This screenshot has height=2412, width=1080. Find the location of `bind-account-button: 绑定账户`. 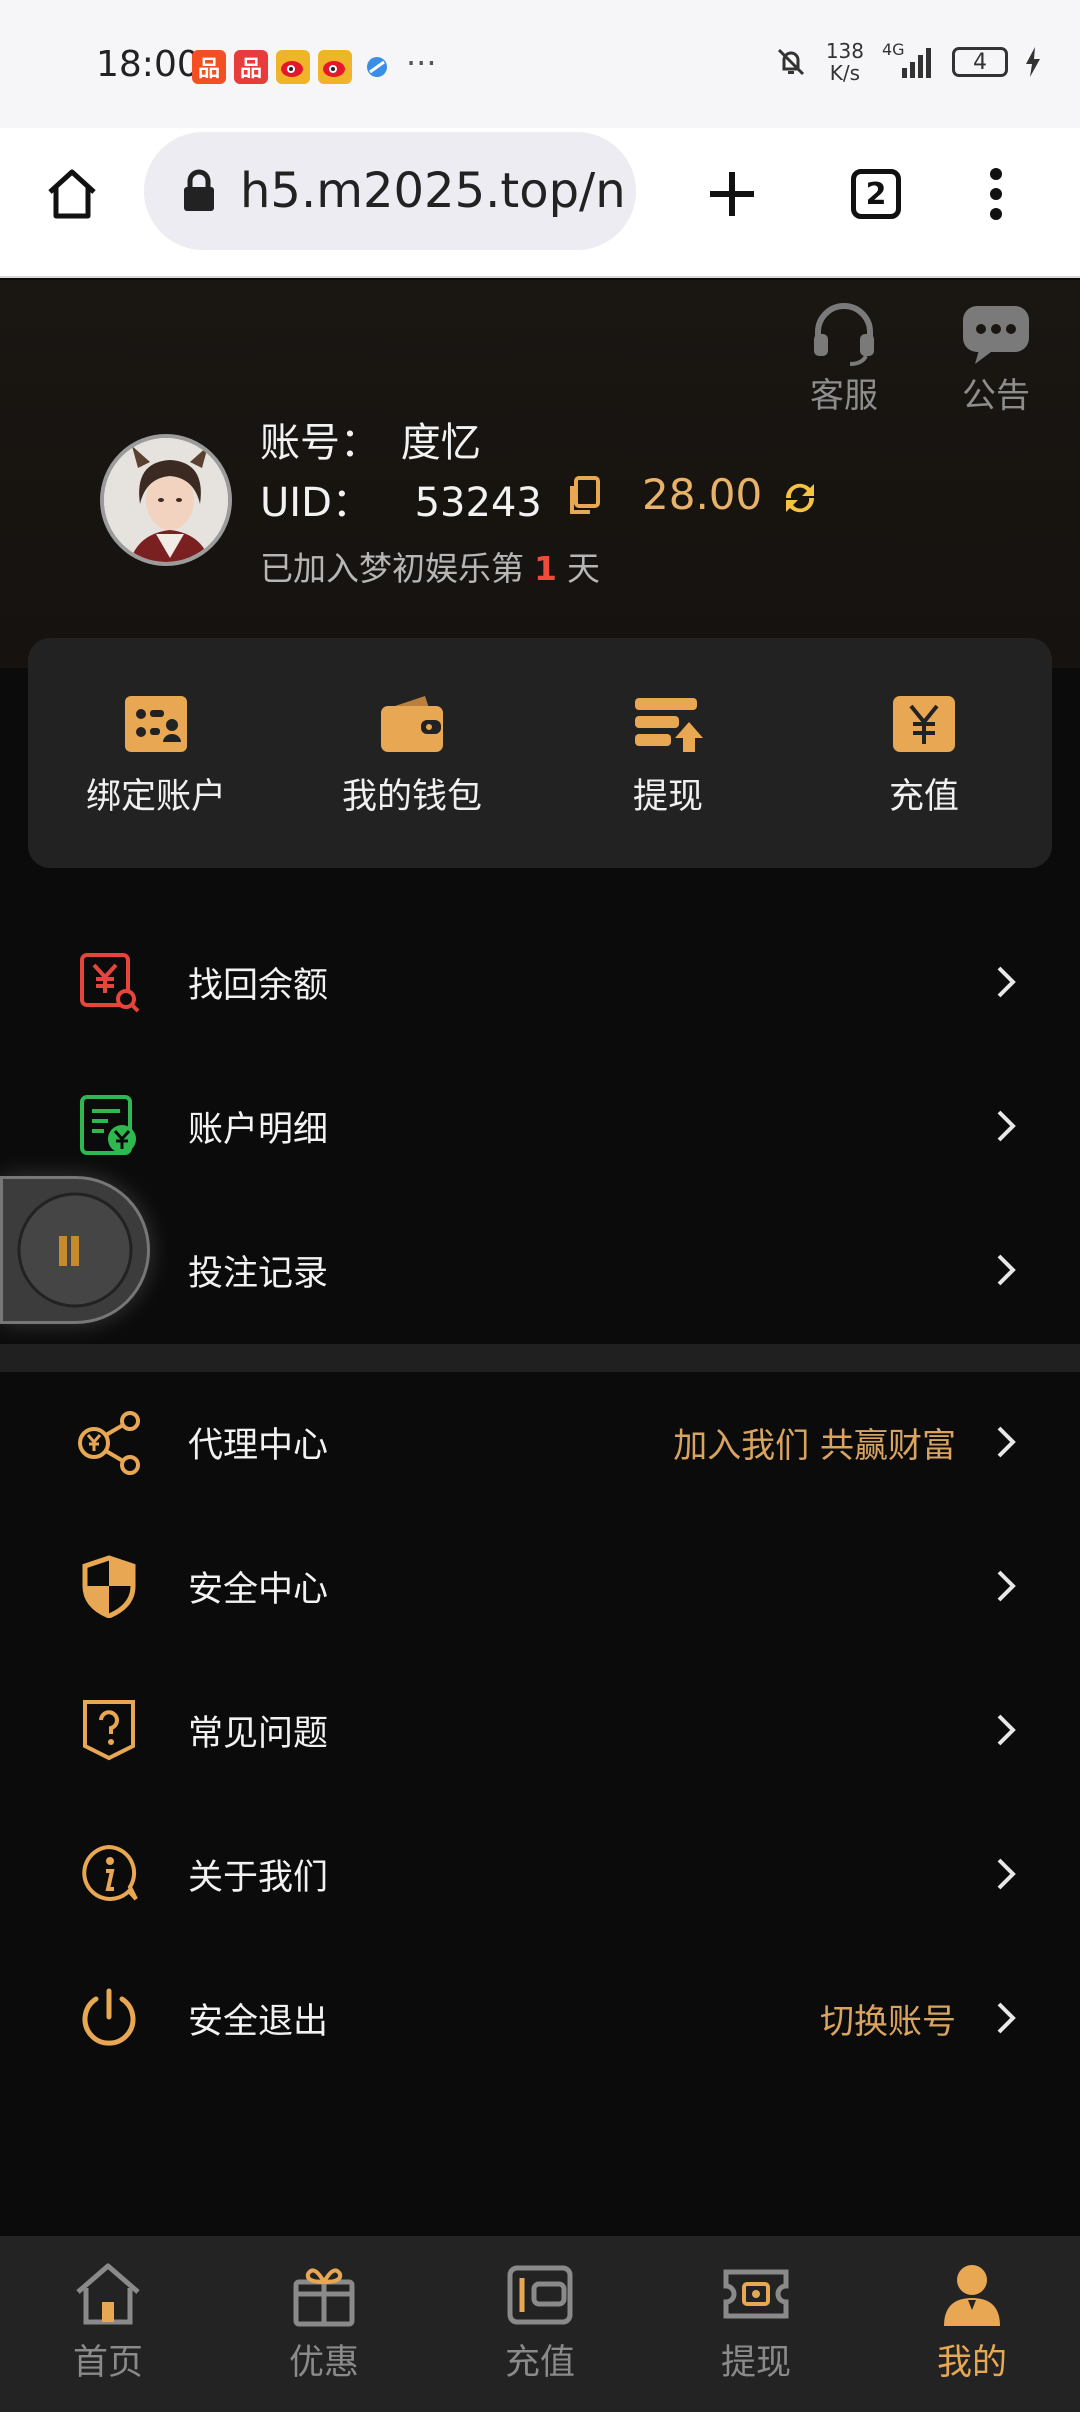

bind-account-button: 绑定账户 is located at coordinates (156, 753).